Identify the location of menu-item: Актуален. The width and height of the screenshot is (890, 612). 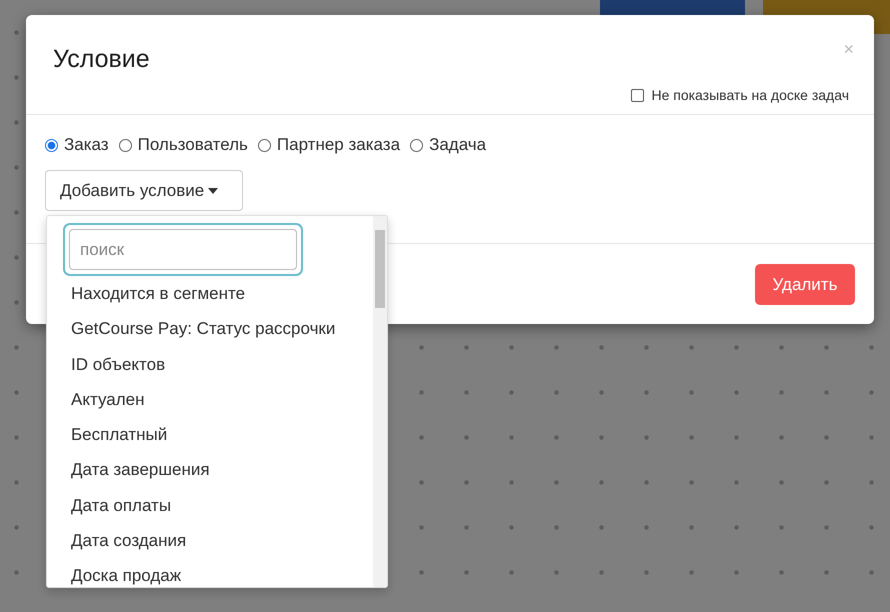
(204, 400).